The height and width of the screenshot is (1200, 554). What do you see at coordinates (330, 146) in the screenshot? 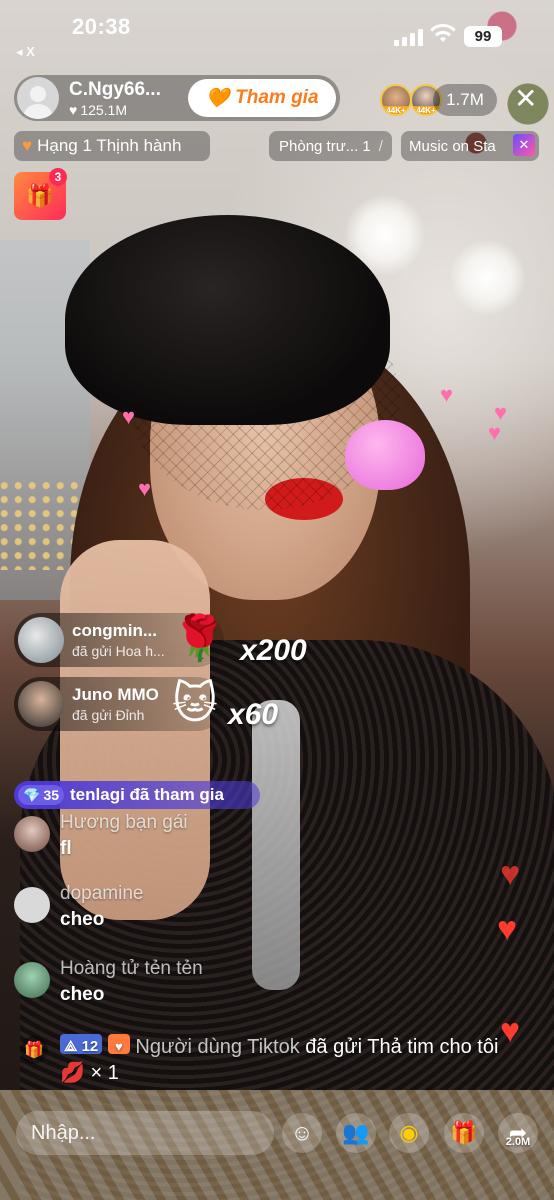
I see `room-chip: Phòng trư... 1 /` at bounding box center [330, 146].